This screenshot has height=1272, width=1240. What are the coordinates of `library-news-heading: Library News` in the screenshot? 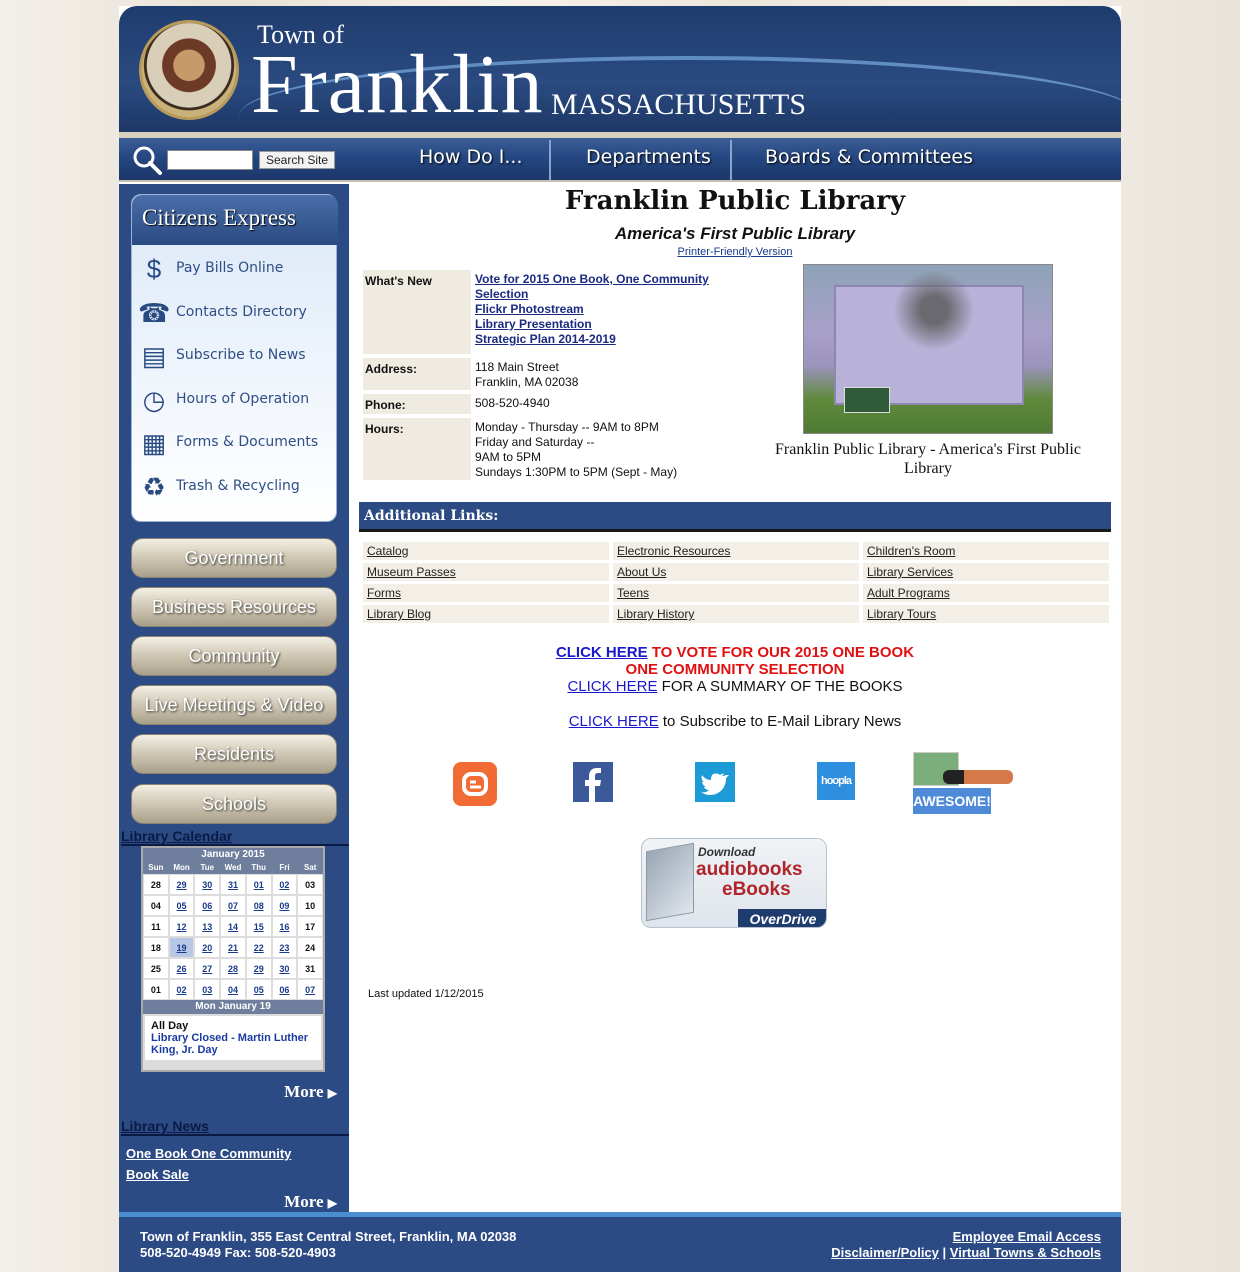 It's located at (235, 1127).